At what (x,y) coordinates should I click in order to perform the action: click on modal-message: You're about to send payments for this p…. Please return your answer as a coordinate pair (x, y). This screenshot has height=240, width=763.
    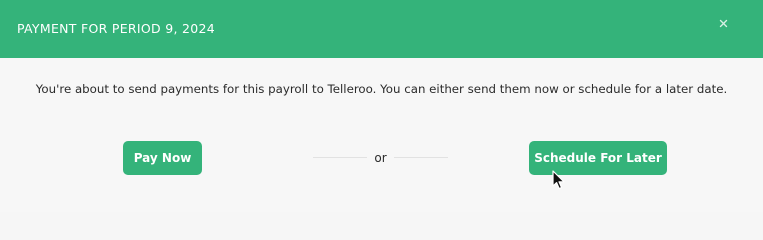
    Looking at the image, I should click on (381, 89).